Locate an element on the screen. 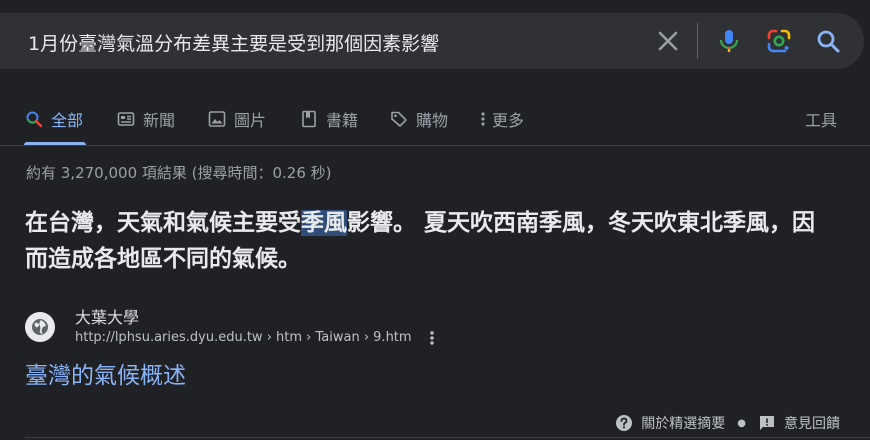  search-tabs: 全部 新聞 圖片 書籍 購物 更多 工具 is located at coordinates (435, 119).